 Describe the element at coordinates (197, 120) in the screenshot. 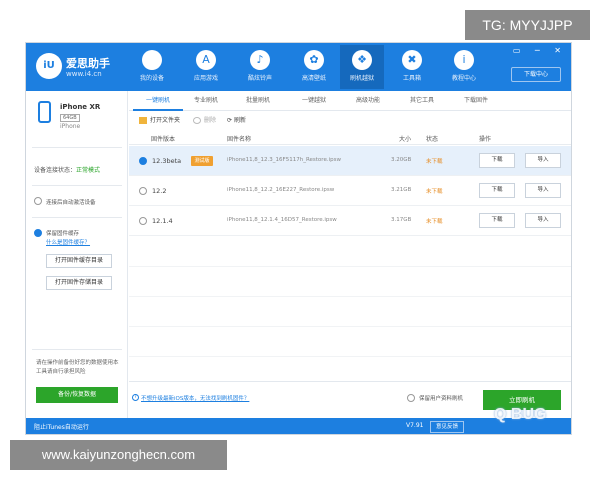

I see `delete-icon` at that location.